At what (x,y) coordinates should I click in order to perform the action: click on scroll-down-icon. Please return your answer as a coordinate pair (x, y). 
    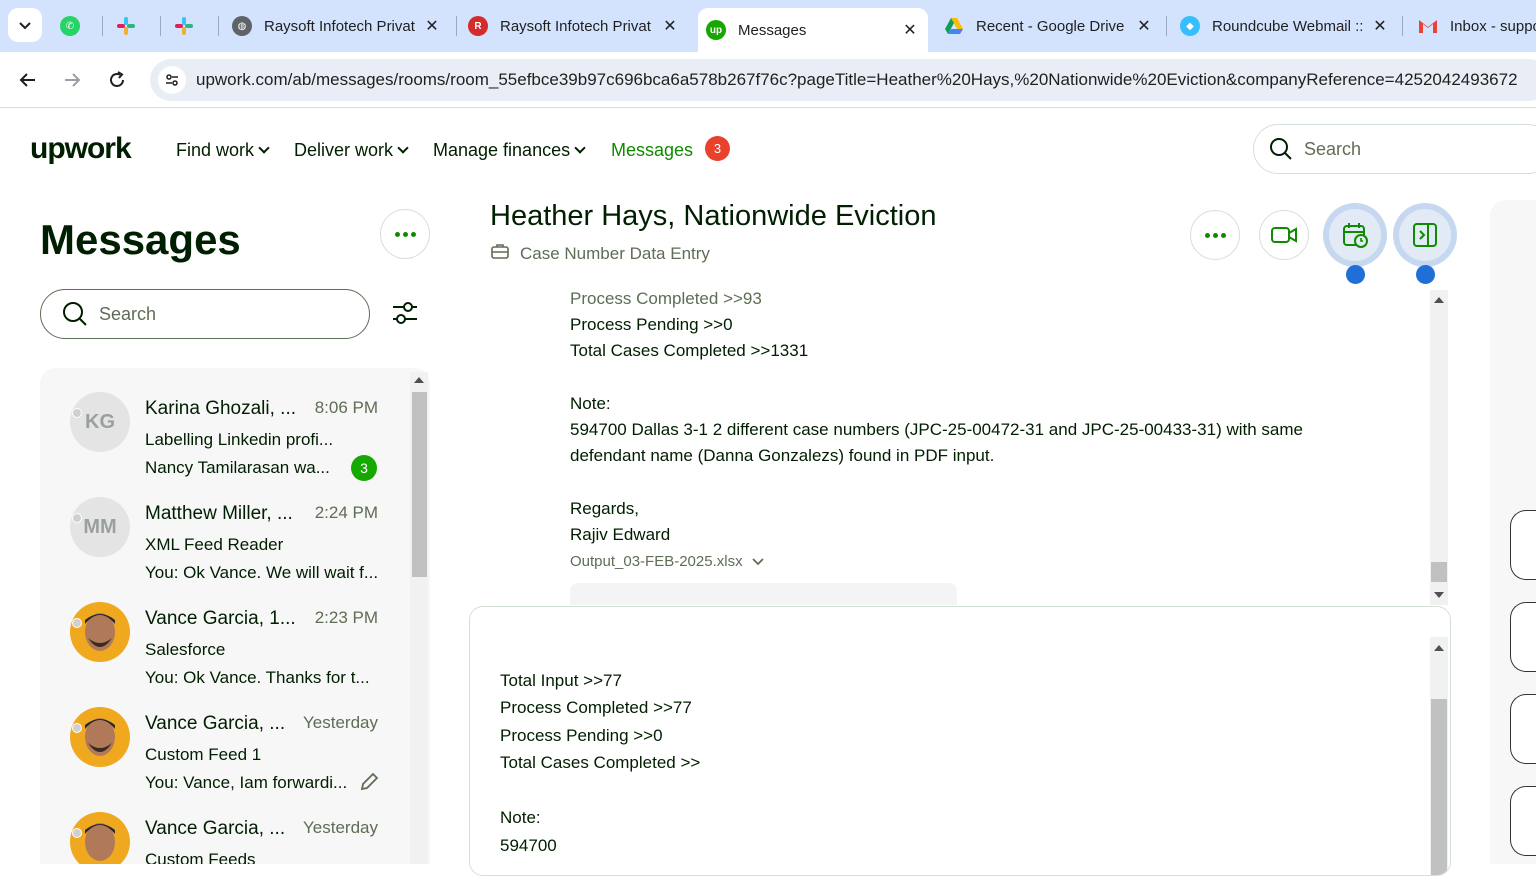
    Looking at the image, I should click on (1439, 595).